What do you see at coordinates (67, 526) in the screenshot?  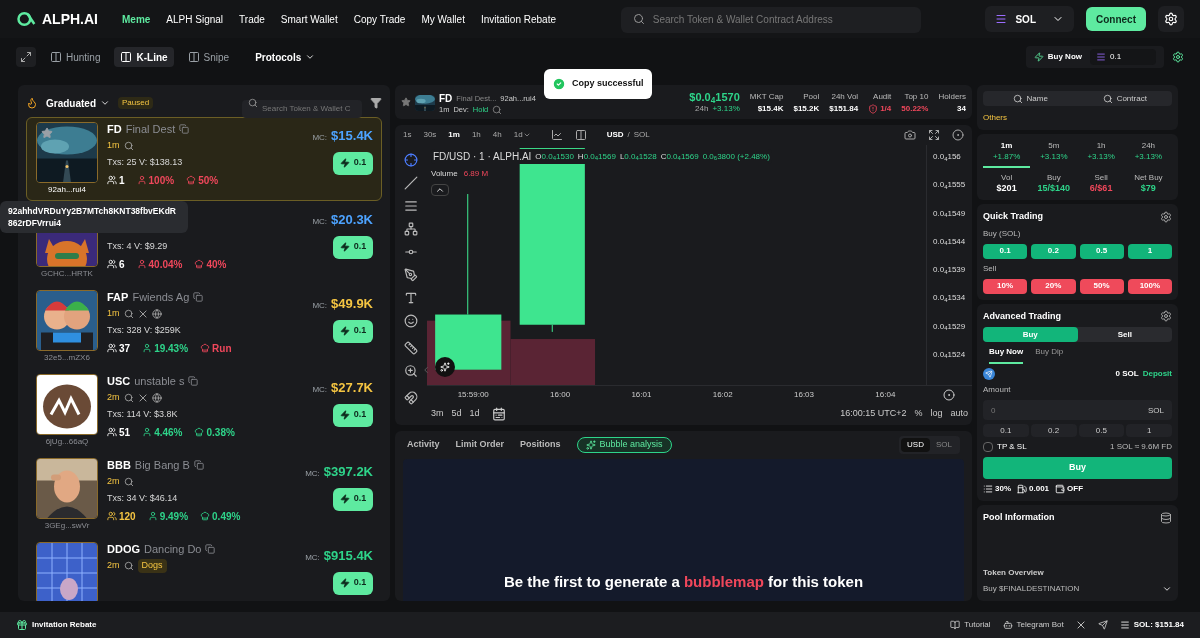 I see `token-address: 3GEg...swVr` at bounding box center [67, 526].